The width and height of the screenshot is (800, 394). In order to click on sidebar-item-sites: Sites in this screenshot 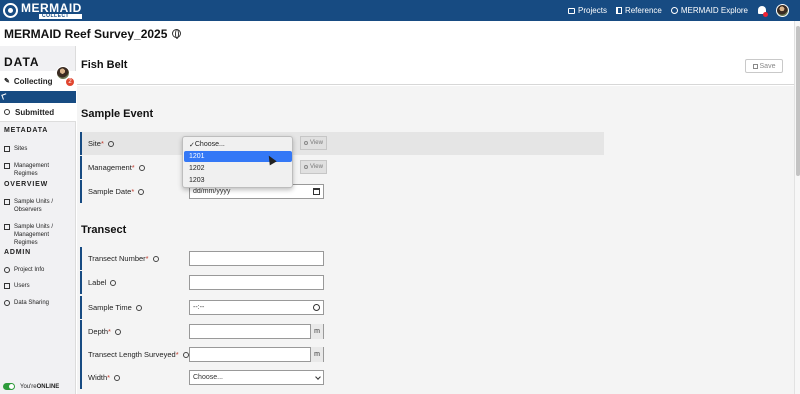, I will do `click(39, 149)`.